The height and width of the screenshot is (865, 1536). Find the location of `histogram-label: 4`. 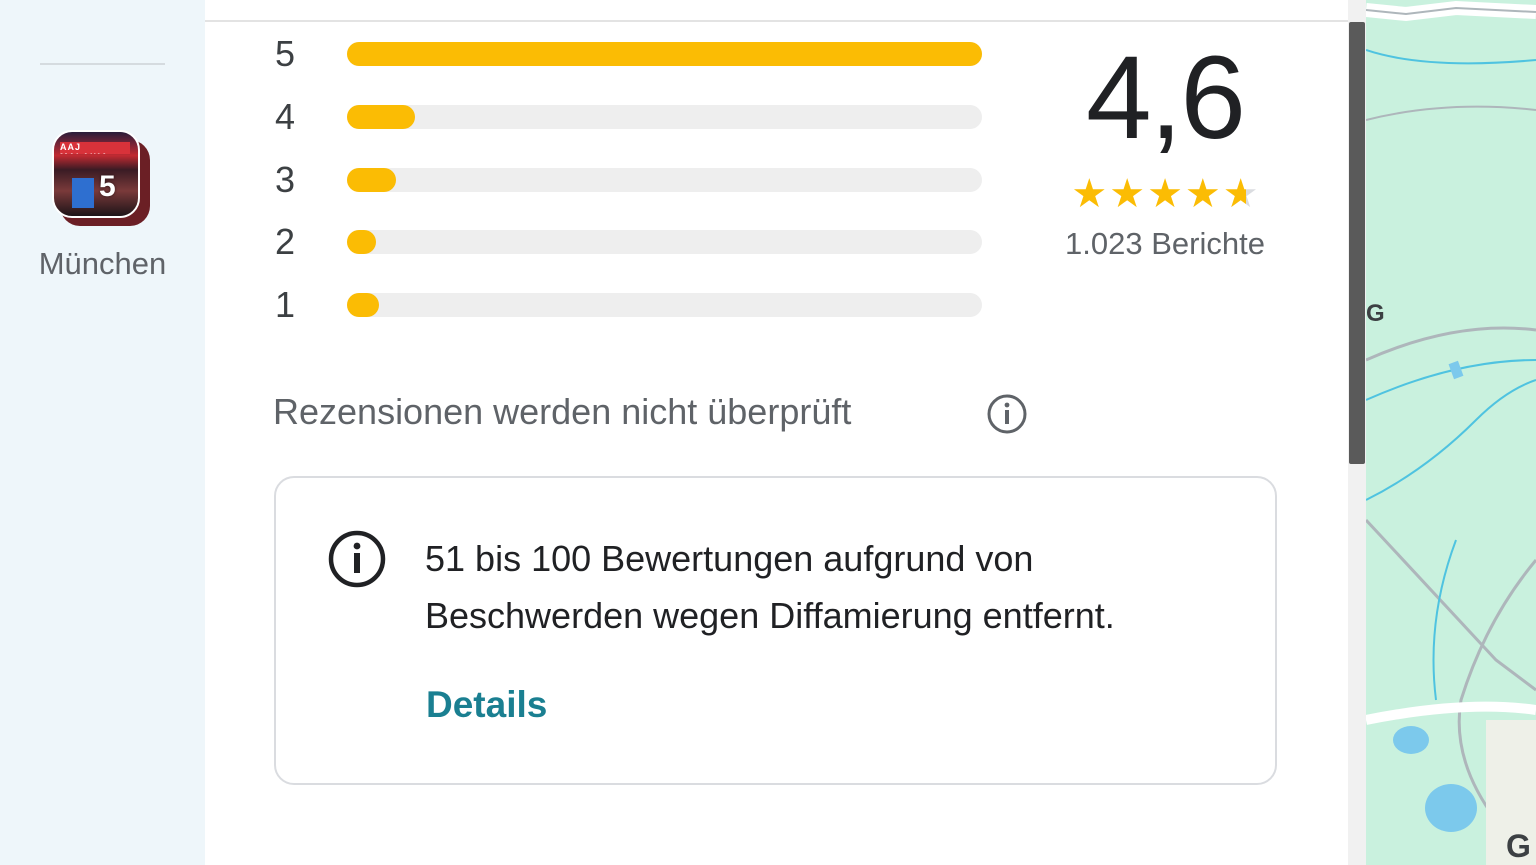

histogram-label: 4 is located at coordinates (285, 116).